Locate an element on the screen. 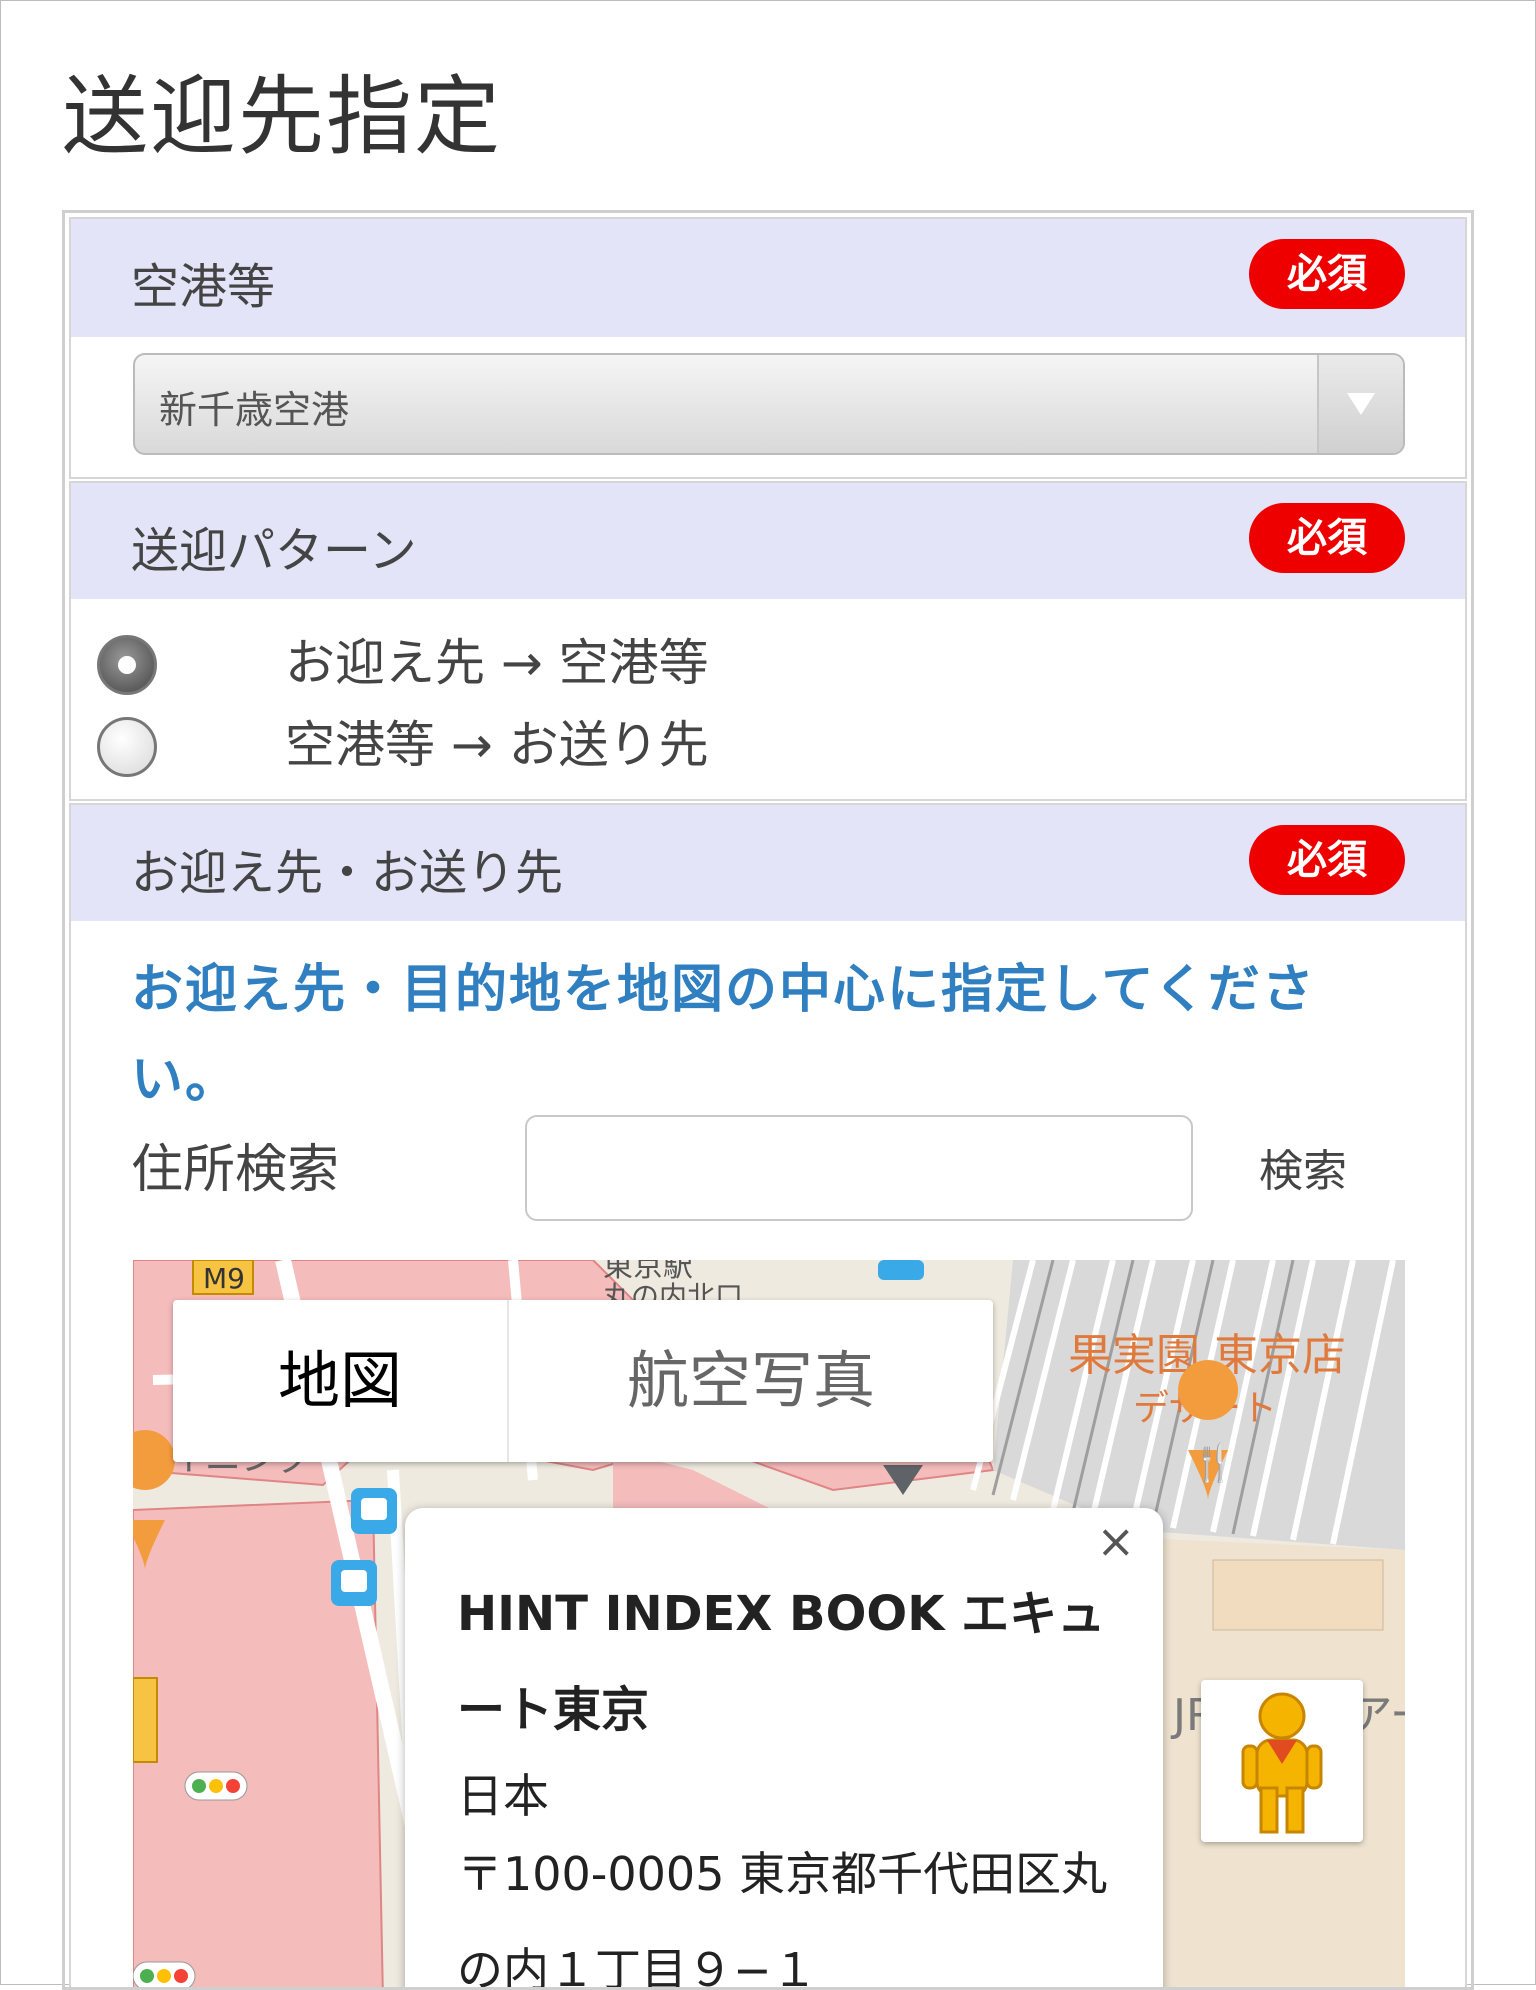 This screenshot has height=1990, width=1536. close-icon: × is located at coordinates (1115, 1541).